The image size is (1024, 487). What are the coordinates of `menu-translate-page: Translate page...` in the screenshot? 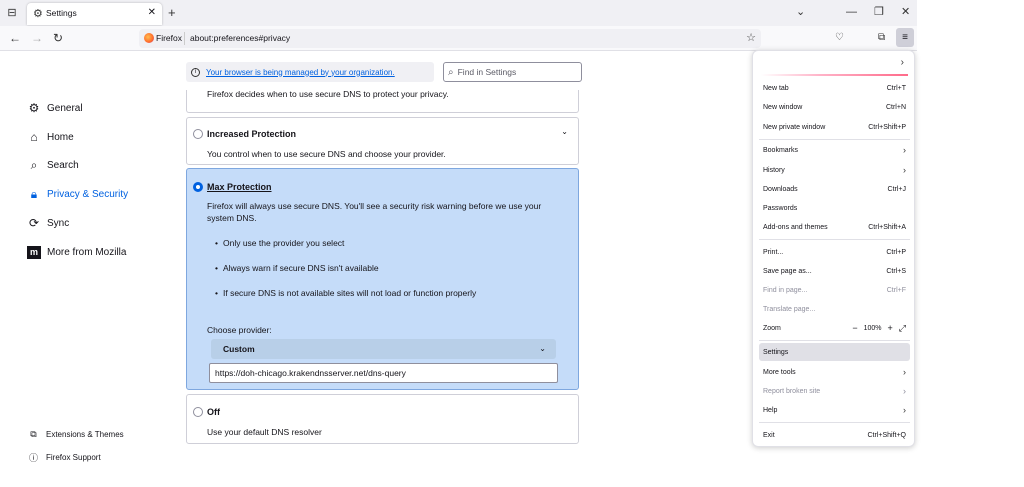 It's located at (834, 309).